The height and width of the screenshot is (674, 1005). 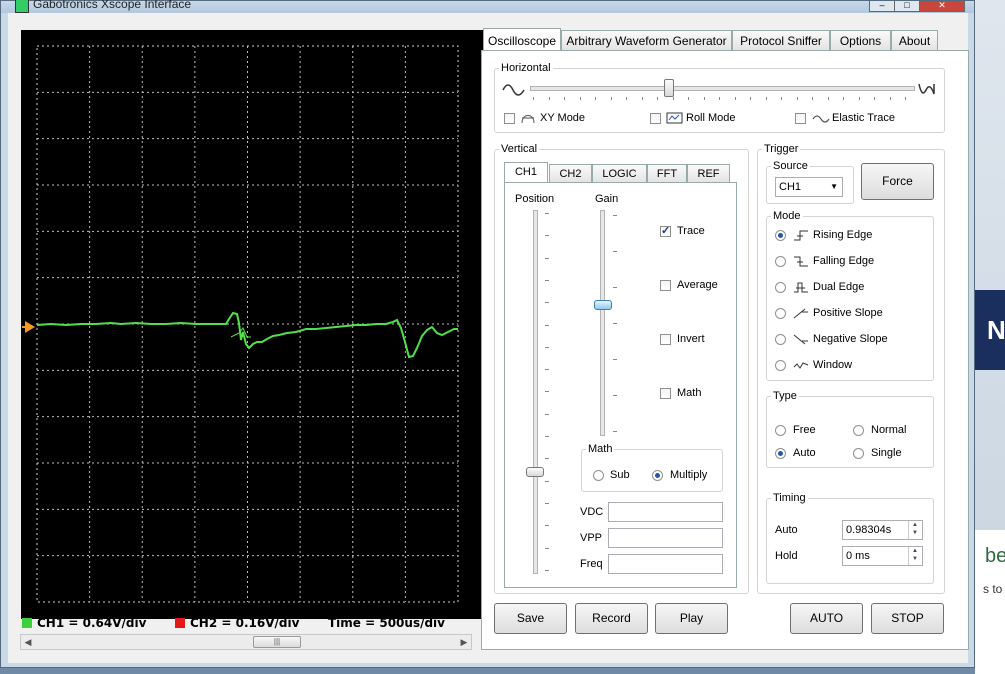 What do you see at coordinates (826, 618) in the screenshot?
I see `auto-button: AUTO` at bounding box center [826, 618].